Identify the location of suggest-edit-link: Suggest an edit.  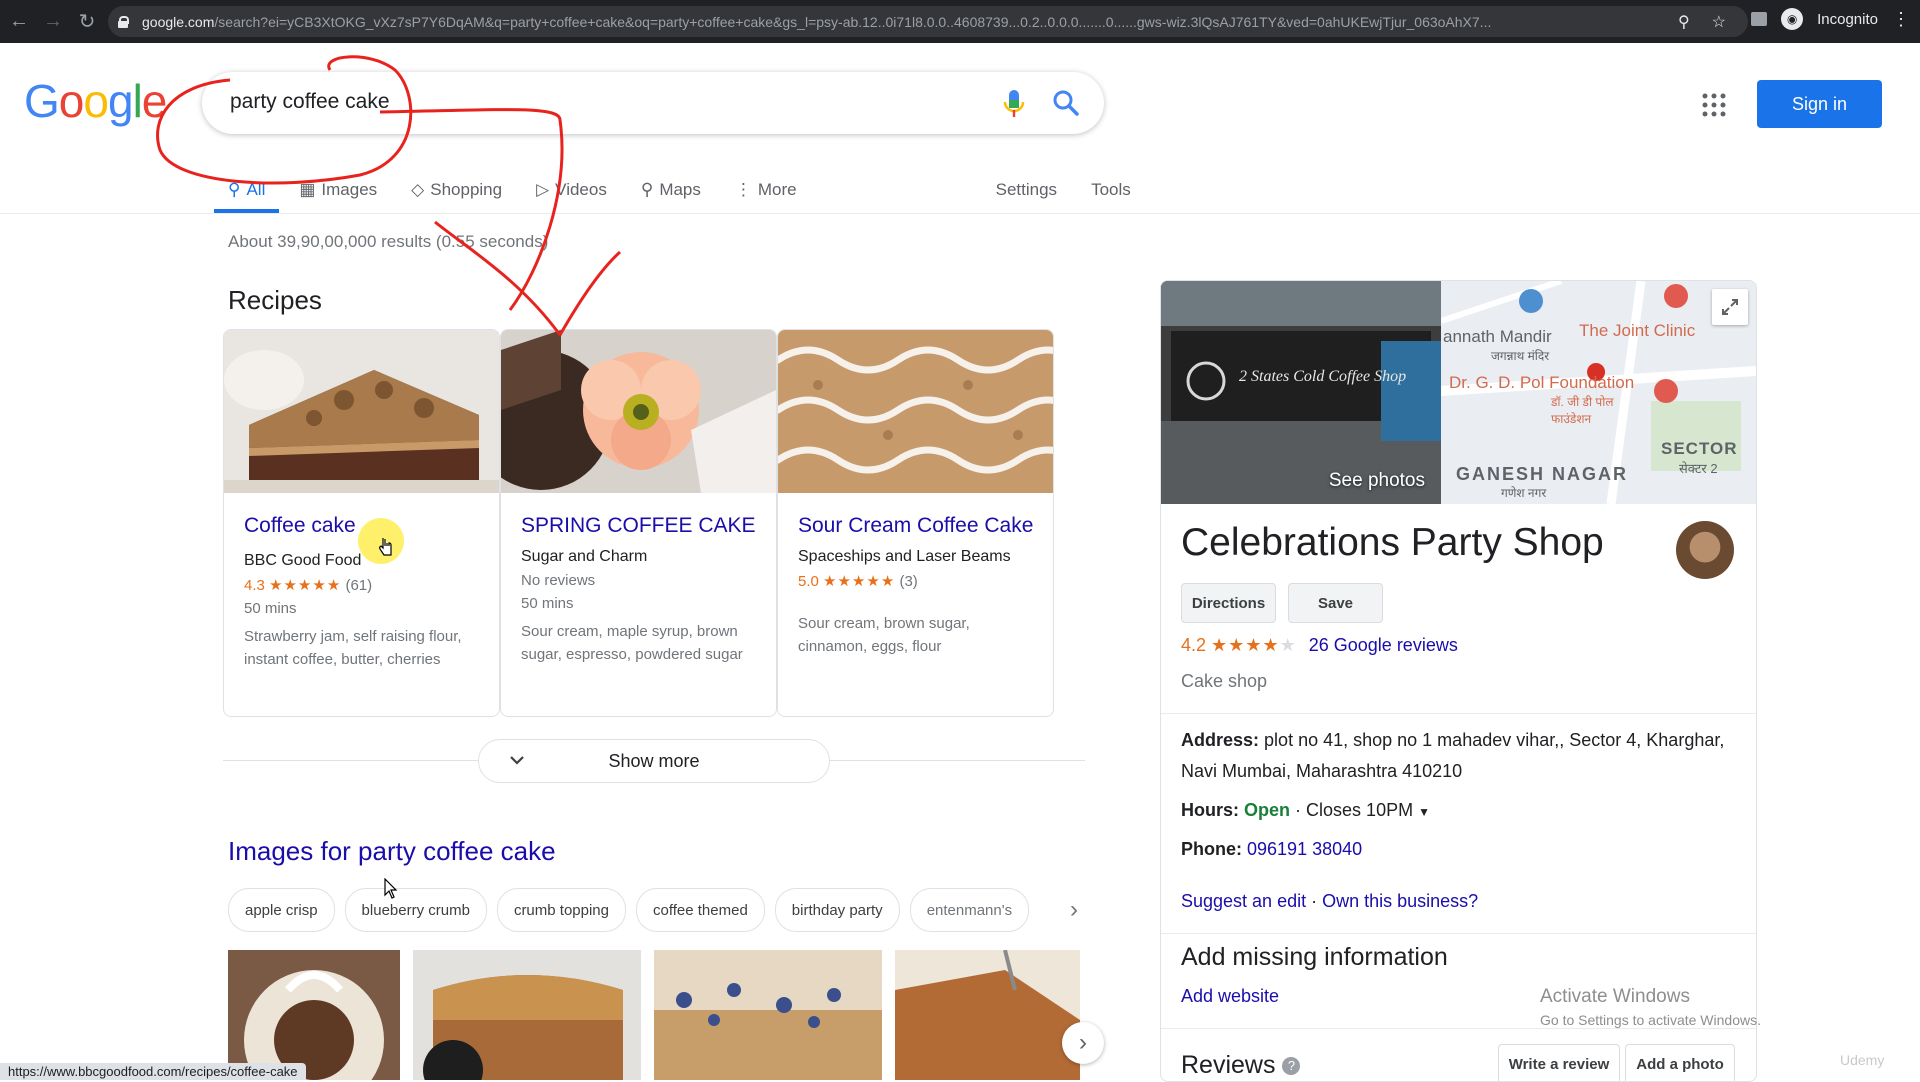
(1243, 901).